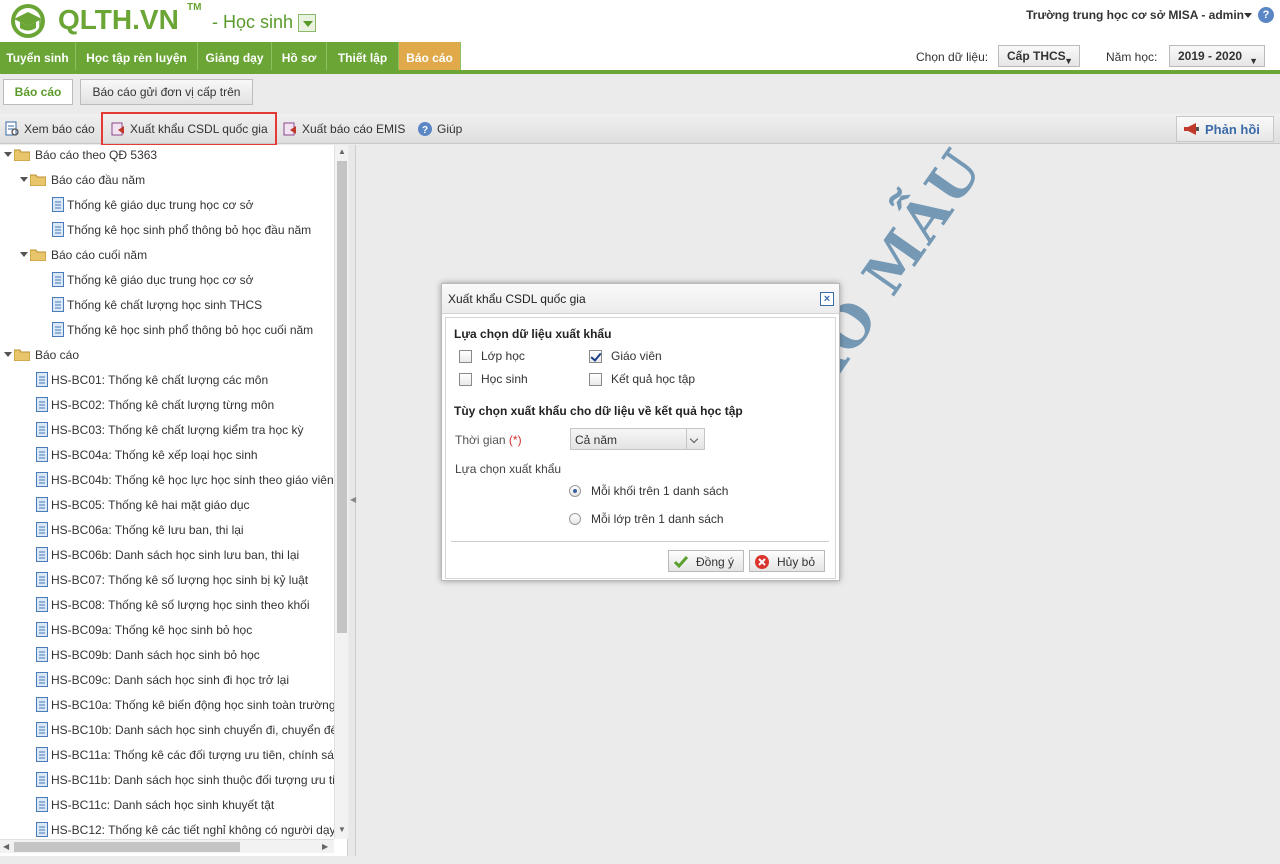 The image size is (1280, 864). What do you see at coordinates (787, 561) in the screenshot?
I see `cancel-button: Hủy bỏ` at bounding box center [787, 561].